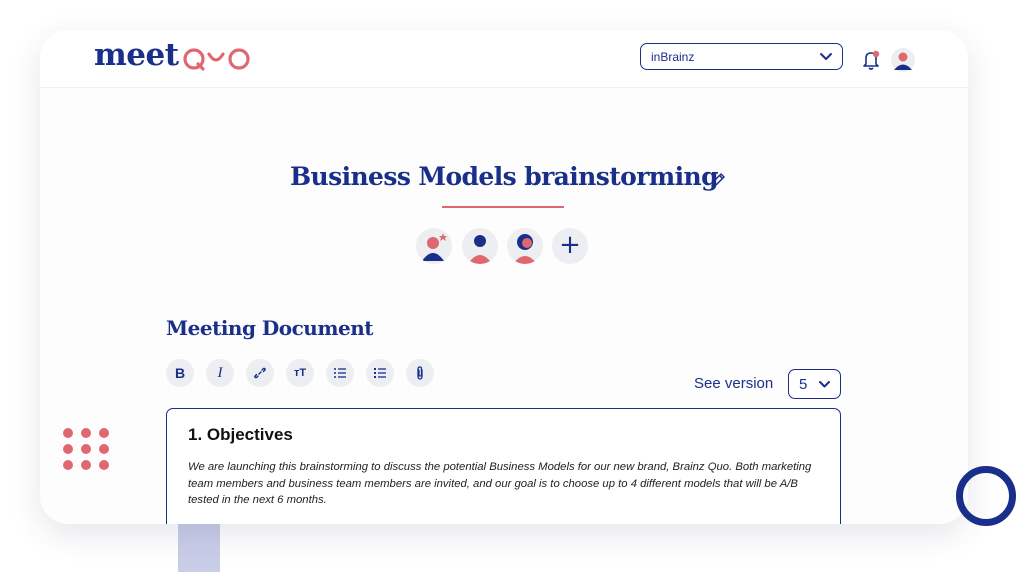 The height and width of the screenshot is (572, 1024). I want to click on host-avatar-icon, so click(434, 247).